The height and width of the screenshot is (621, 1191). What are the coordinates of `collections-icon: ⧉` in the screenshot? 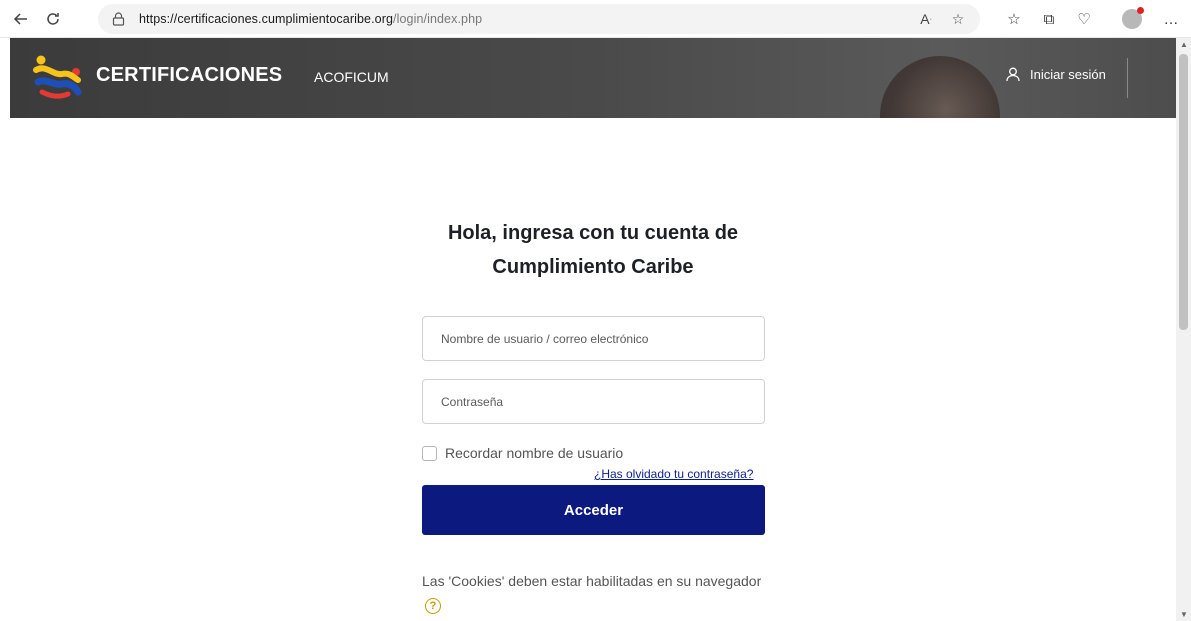 It's located at (1049, 19).